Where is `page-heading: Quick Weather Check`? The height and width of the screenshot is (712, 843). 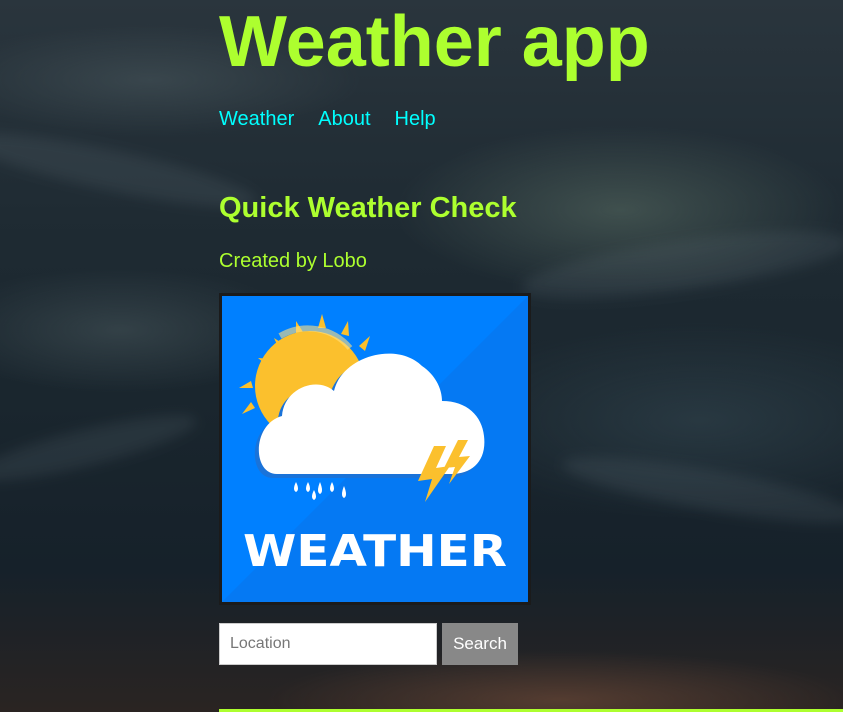
page-heading: Quick Weather Check is located at coordinates (368, 208).